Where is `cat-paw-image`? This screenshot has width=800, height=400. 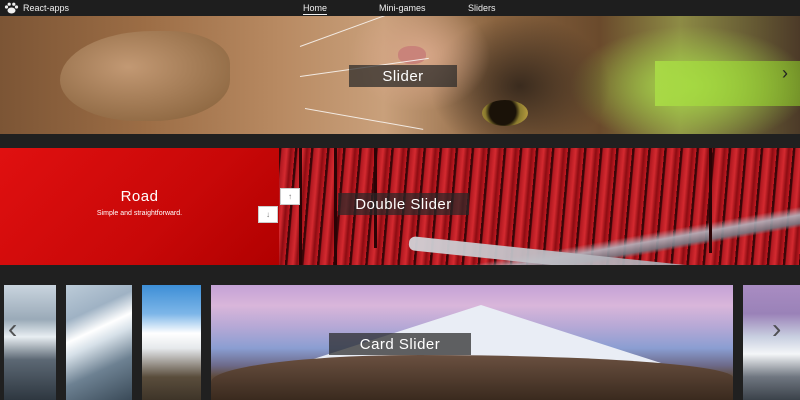 cat-paw-image is located at coordinates (145, 76).